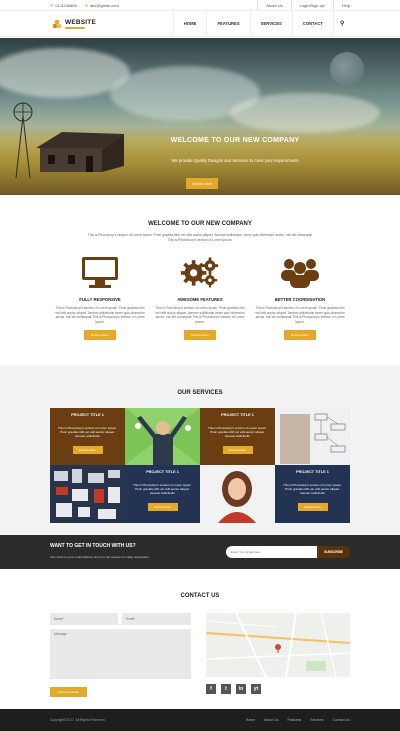 The width and height of the screenshot is (400, 731). I want to click on phone-icon: ✆, so click(52, 5).